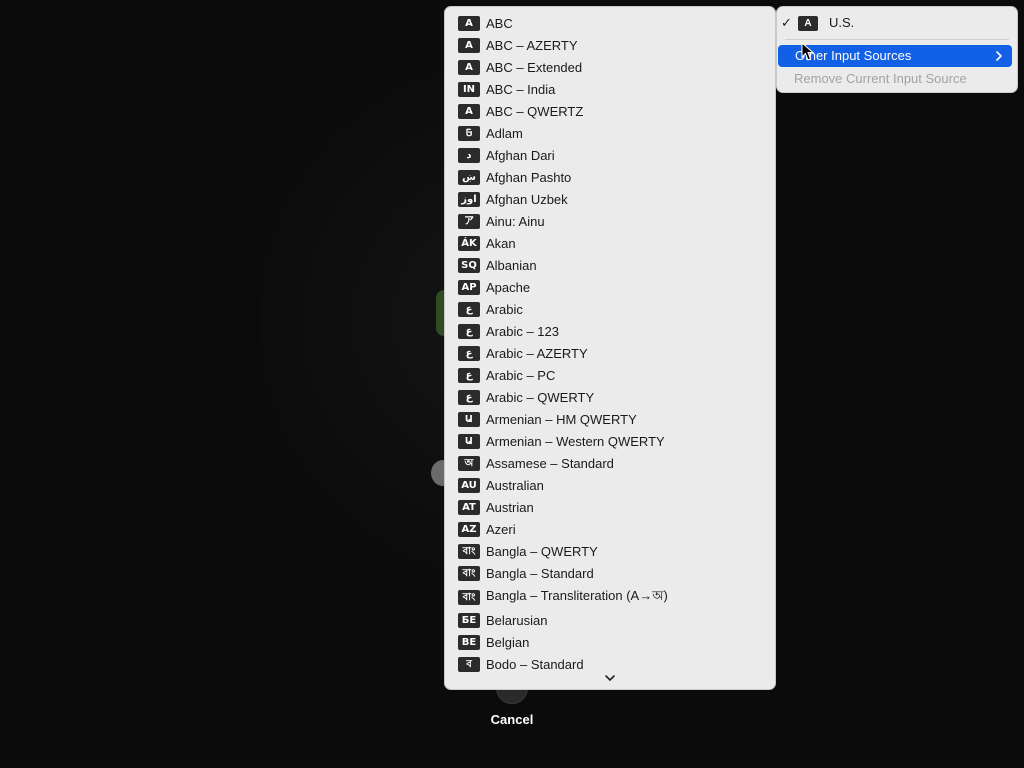 This screenshot has height=768, width=1024. Describe the element at coordinates (501, 529) in the screenshot. I see `input-source-label: Azeri` at that location.